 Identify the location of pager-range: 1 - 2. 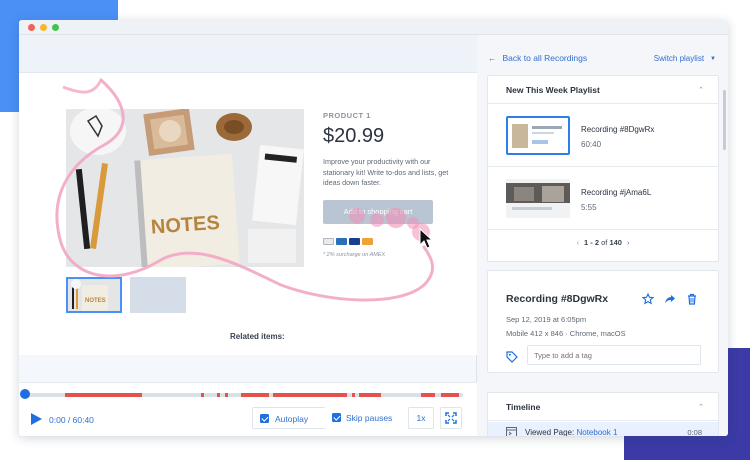
(592, 242).